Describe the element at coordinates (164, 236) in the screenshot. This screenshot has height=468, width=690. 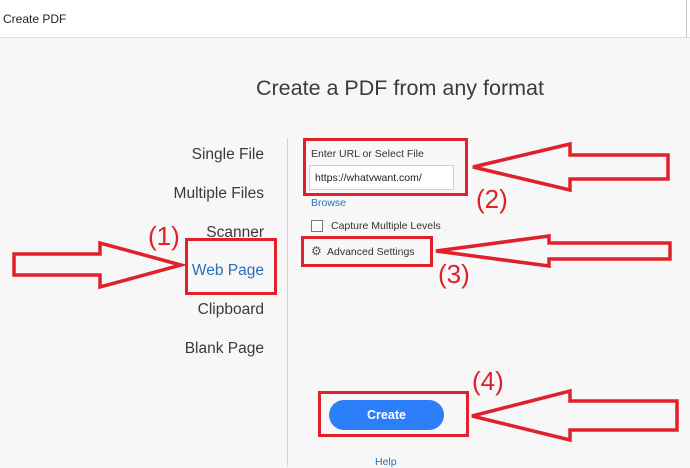
I see `annotation-label-1: (1)` at that location.